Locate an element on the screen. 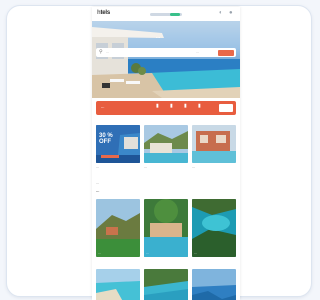  search-button is located at coordinates (226, 52).